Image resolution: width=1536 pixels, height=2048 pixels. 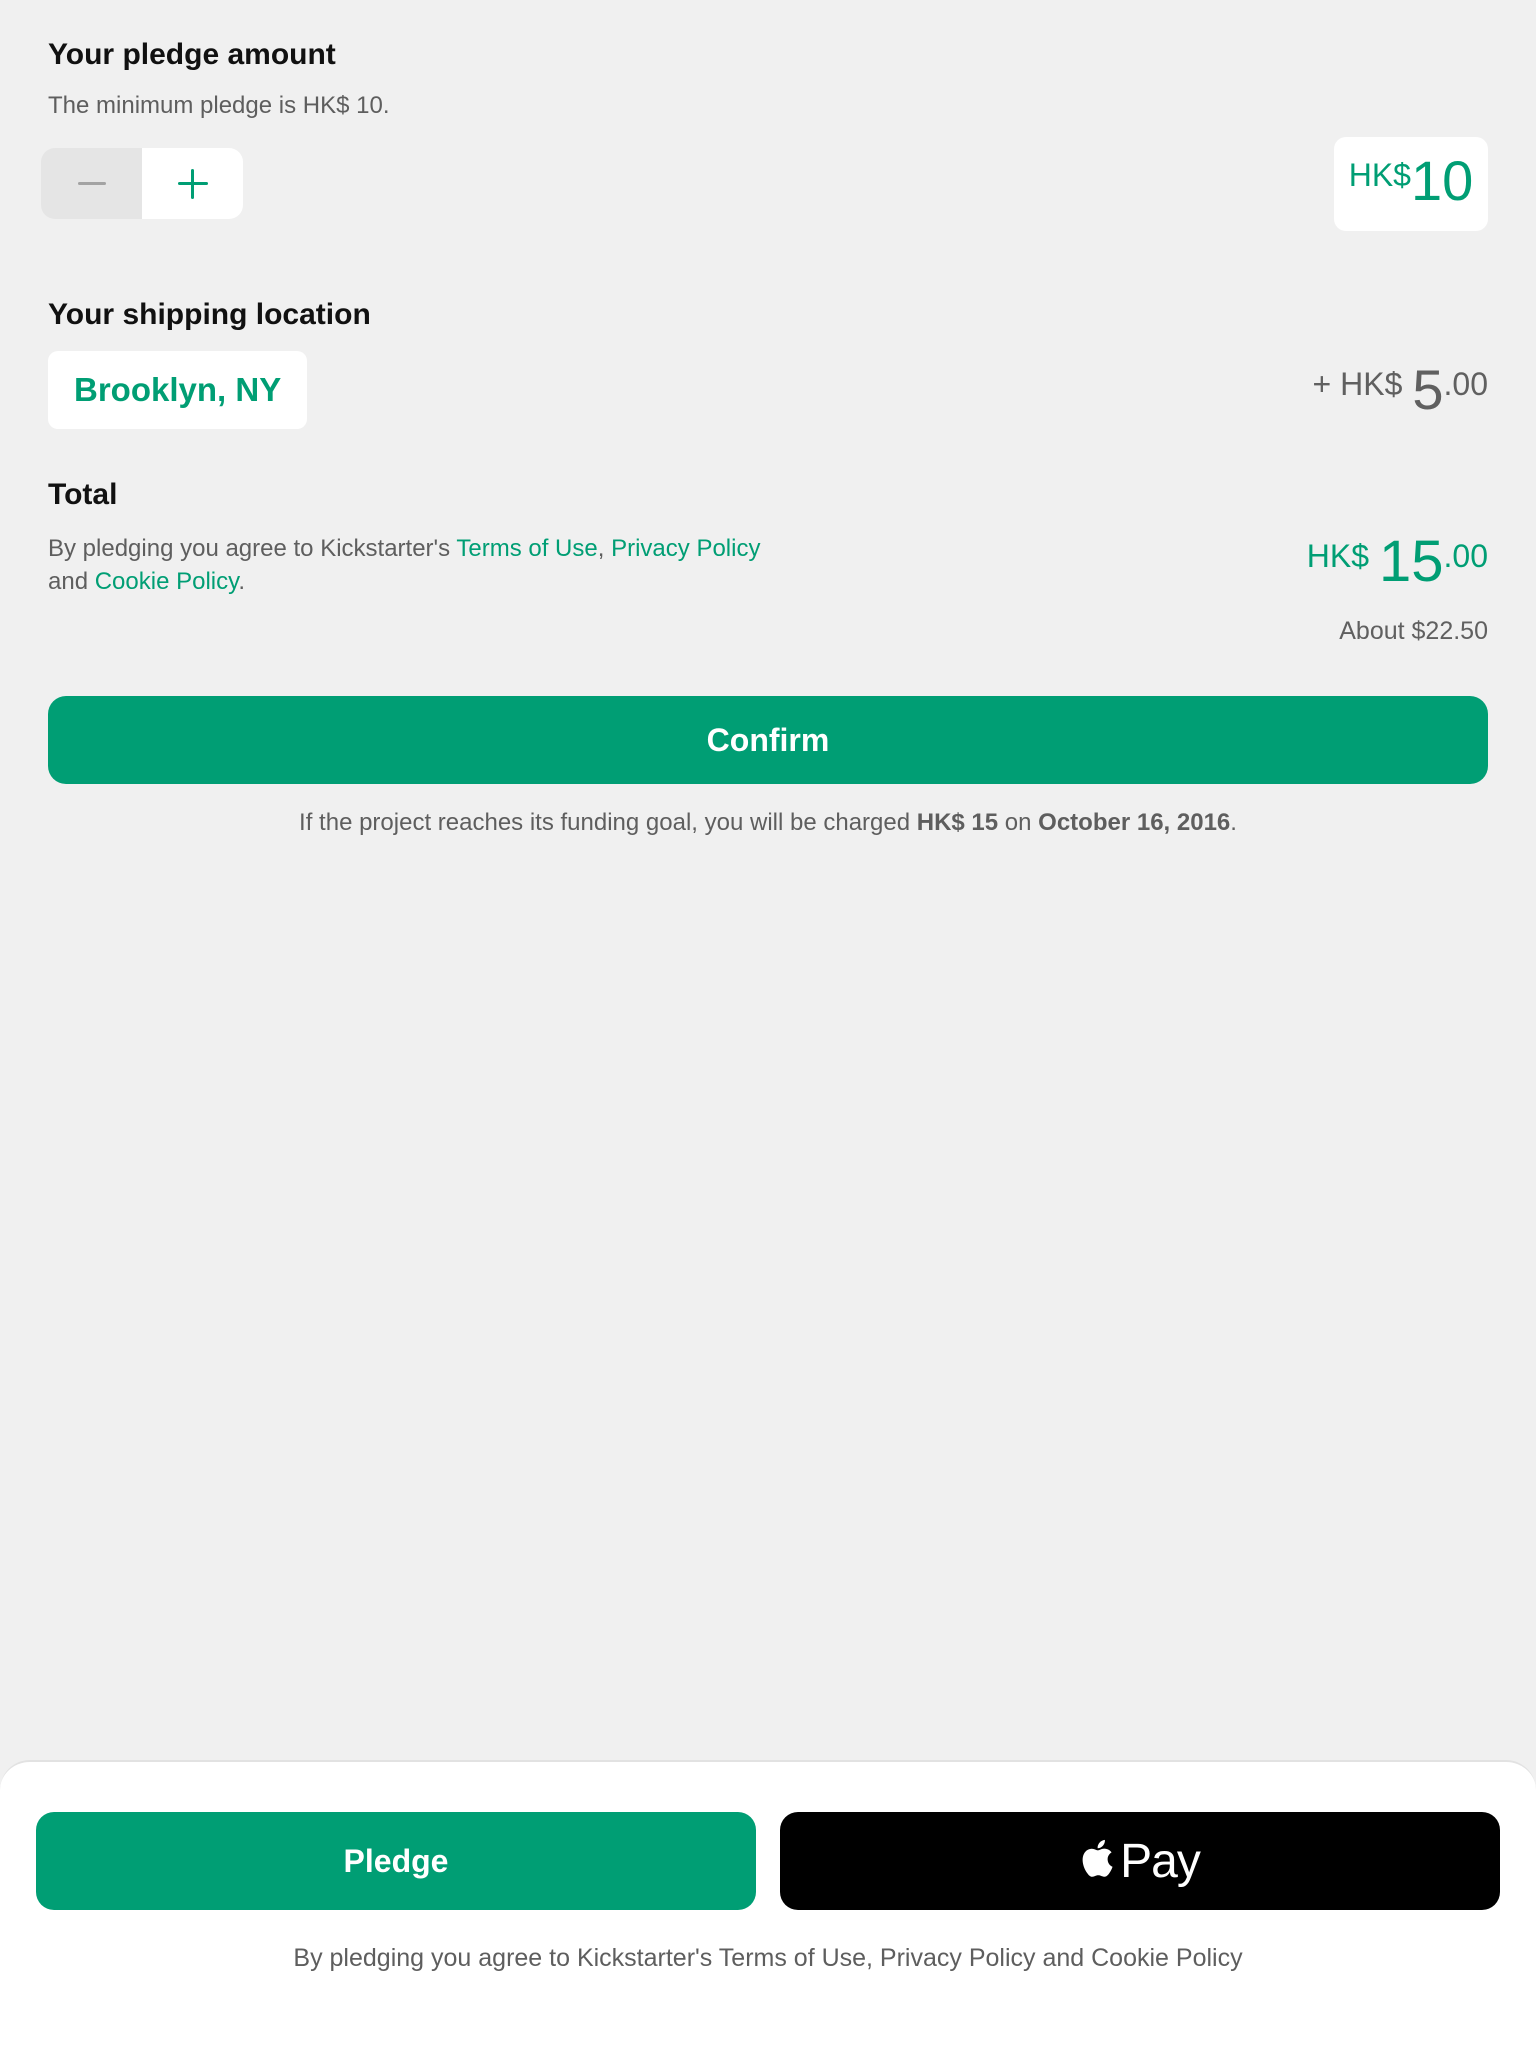 What do you see at coordinates (1413, 631) in the screenshot?
I see `converted-total: About $22.50` at bounding box center [1413, 631].